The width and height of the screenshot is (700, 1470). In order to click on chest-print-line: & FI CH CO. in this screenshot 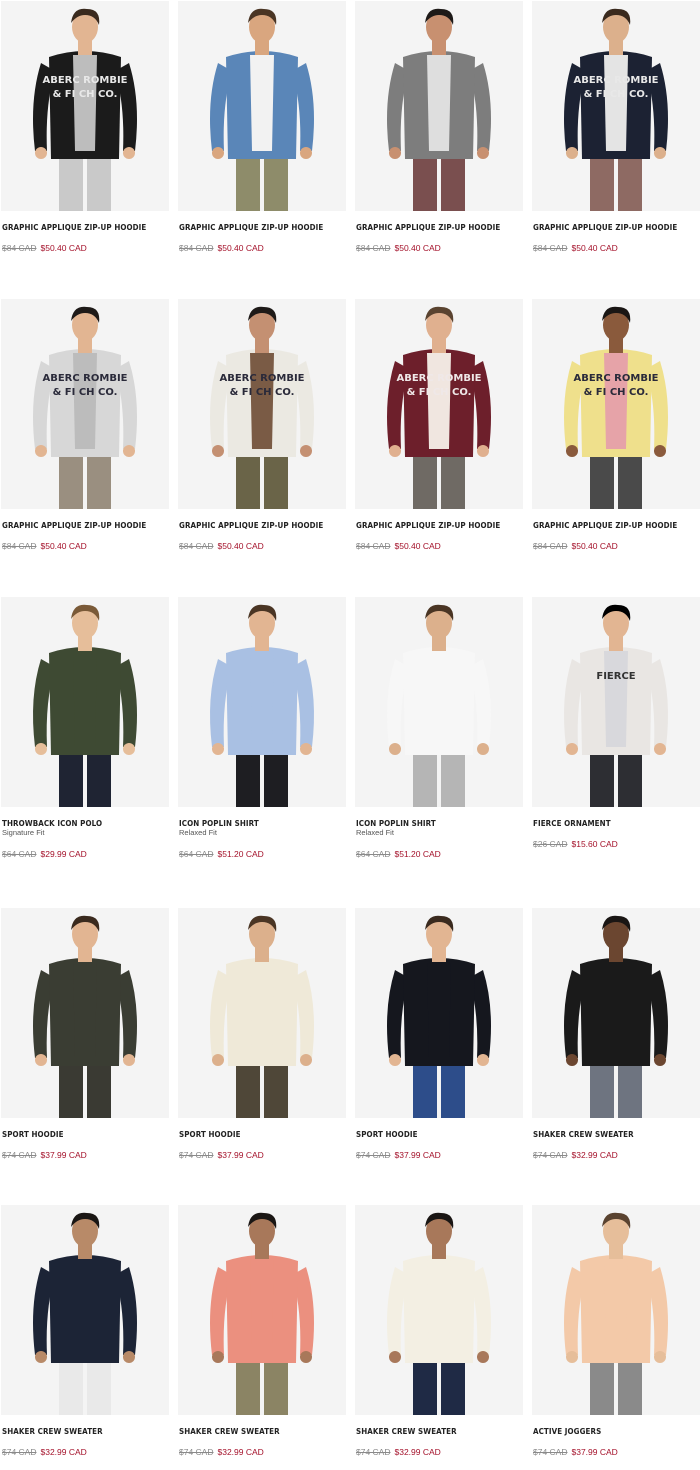, I will do `click(262, 392)`.